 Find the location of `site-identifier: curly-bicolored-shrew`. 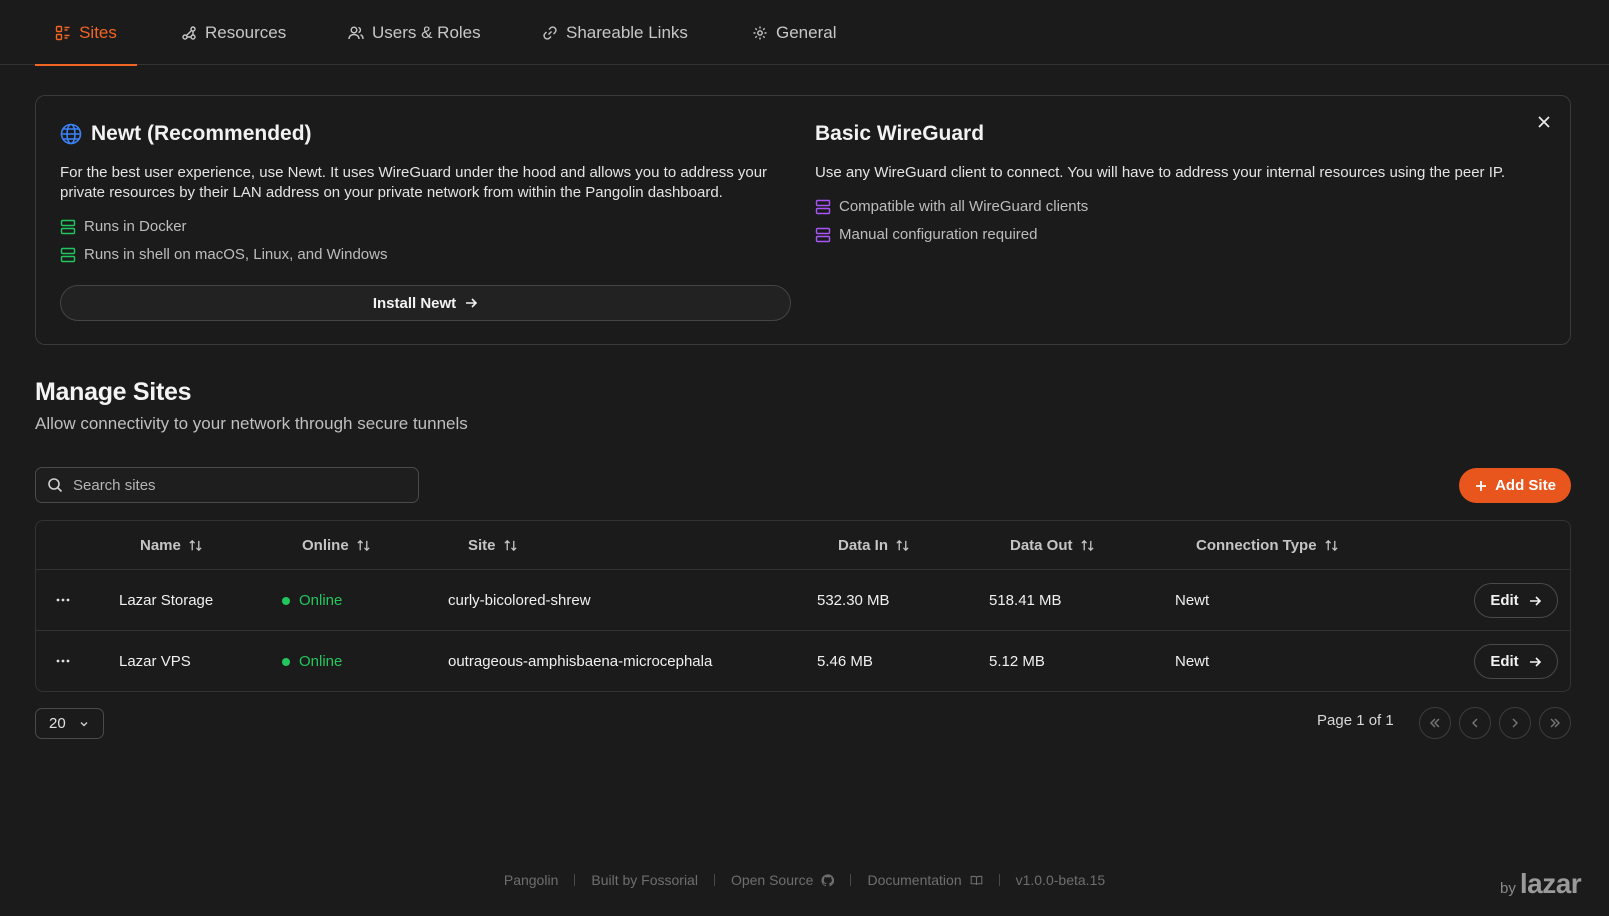

site-identifier: curly-bicolored-shrew is located at coordinates (519, 600).